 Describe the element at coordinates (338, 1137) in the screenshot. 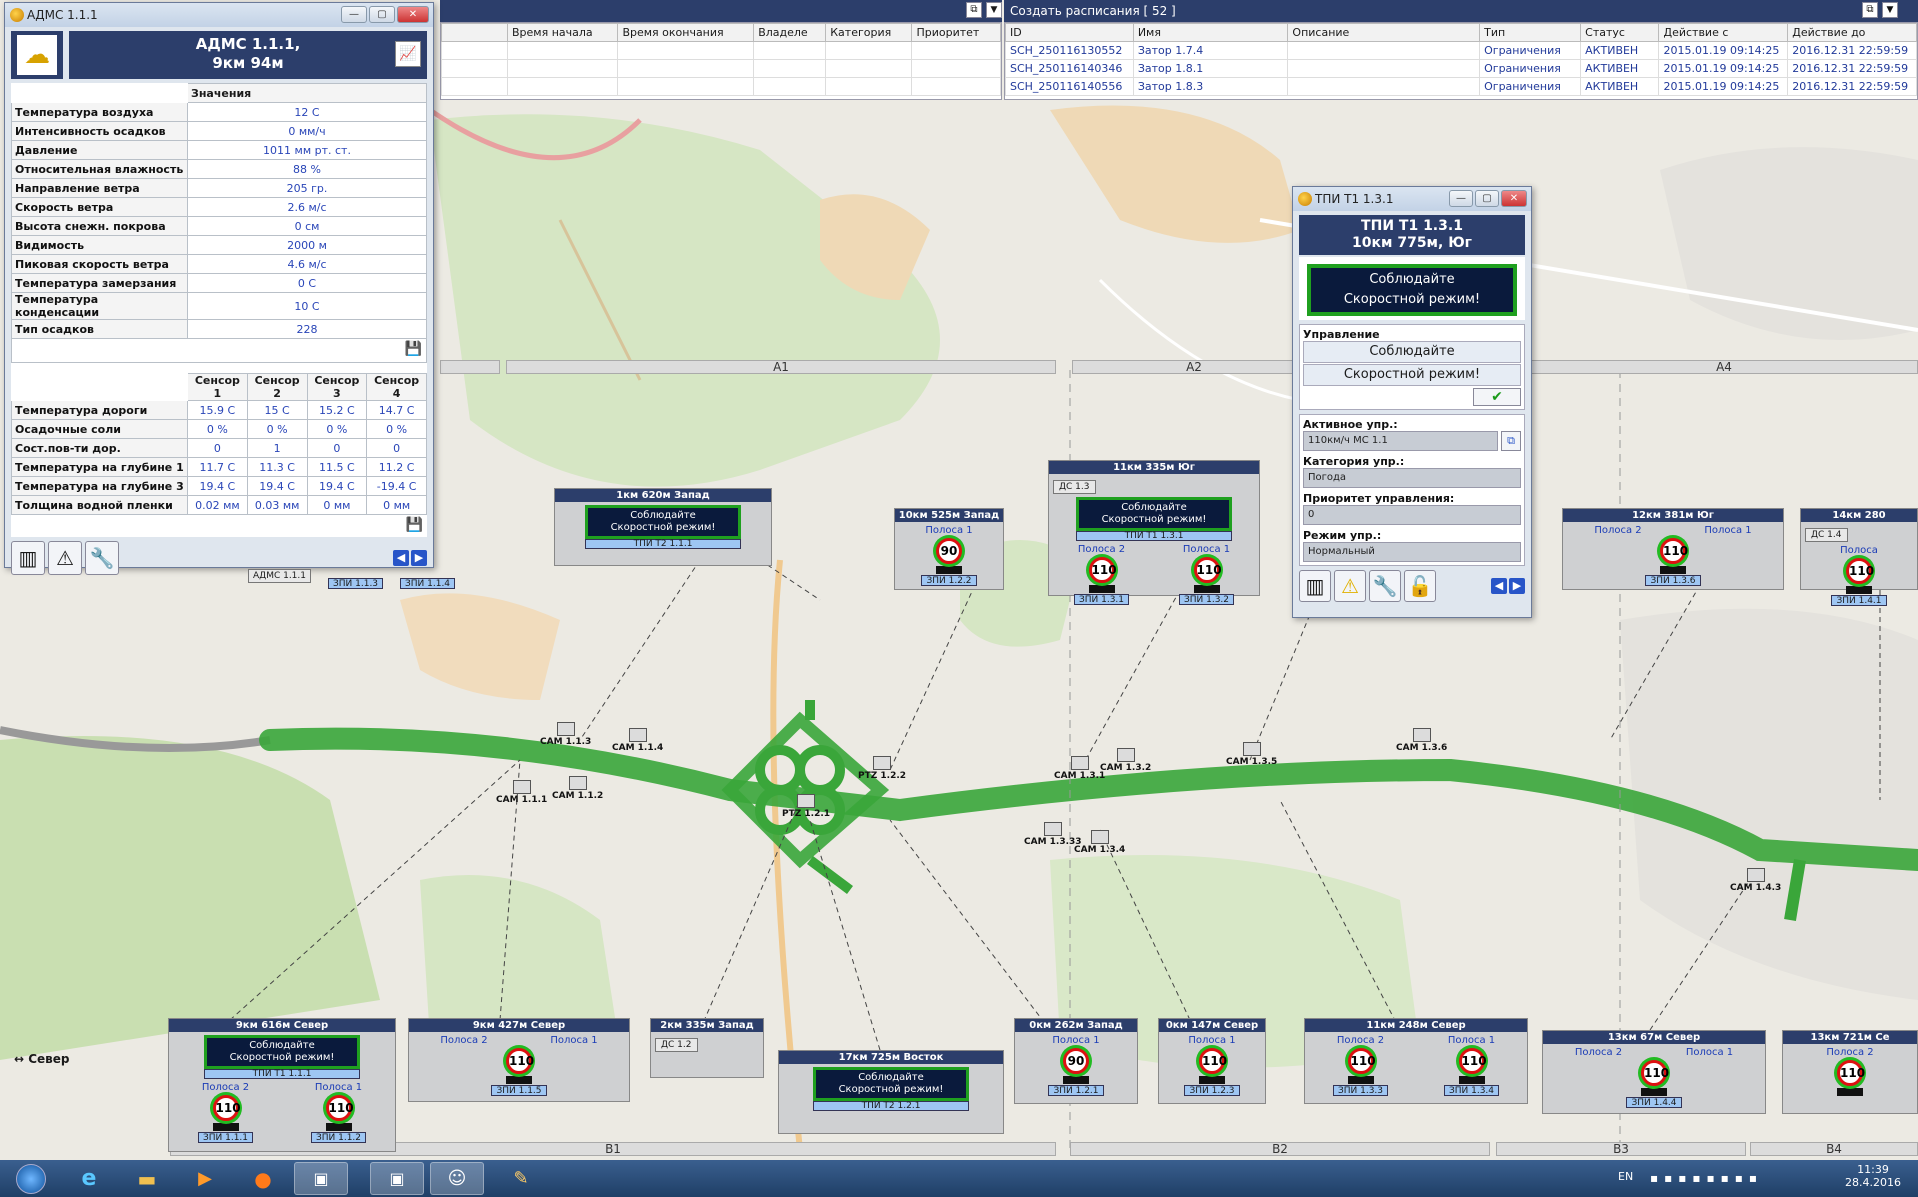

I see `sign-label: ЗПИ 1.1.2` at that location.